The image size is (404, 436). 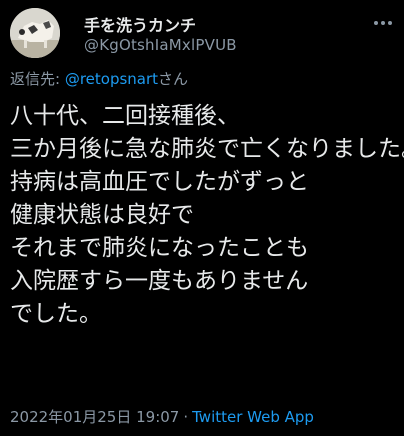 I want to click on tweet-text-line: 入院歴すら一度もありません, so click(x=159, y=281).